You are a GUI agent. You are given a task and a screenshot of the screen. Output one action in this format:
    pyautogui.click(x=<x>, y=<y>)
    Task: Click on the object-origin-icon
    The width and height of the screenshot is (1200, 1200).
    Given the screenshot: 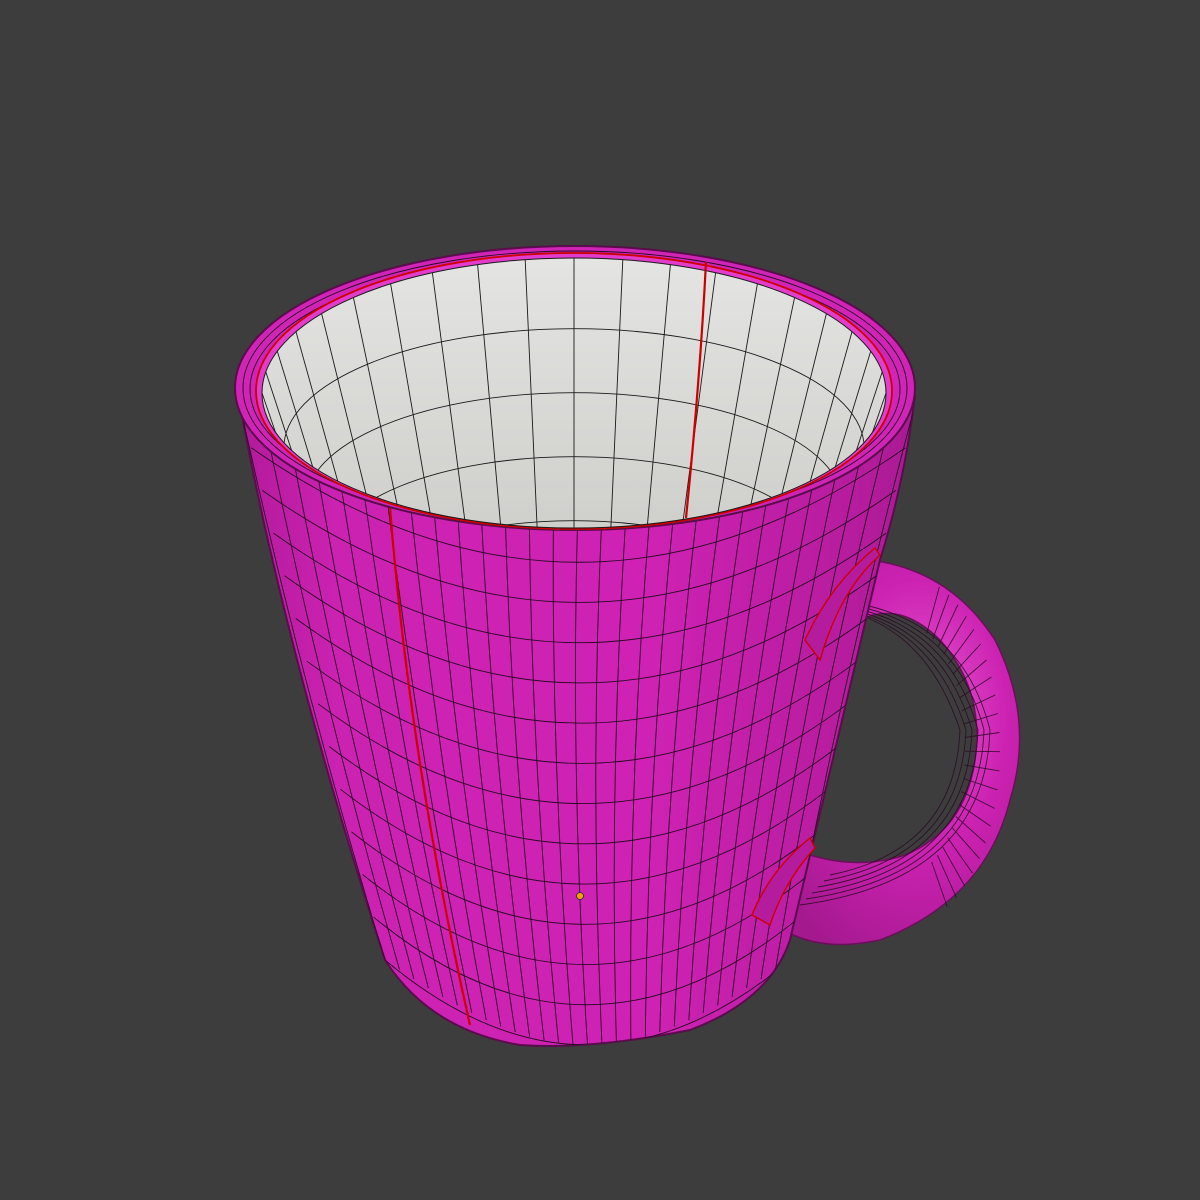 What is the action you would take?
    pyautogui.click(x=580, y=896)
    